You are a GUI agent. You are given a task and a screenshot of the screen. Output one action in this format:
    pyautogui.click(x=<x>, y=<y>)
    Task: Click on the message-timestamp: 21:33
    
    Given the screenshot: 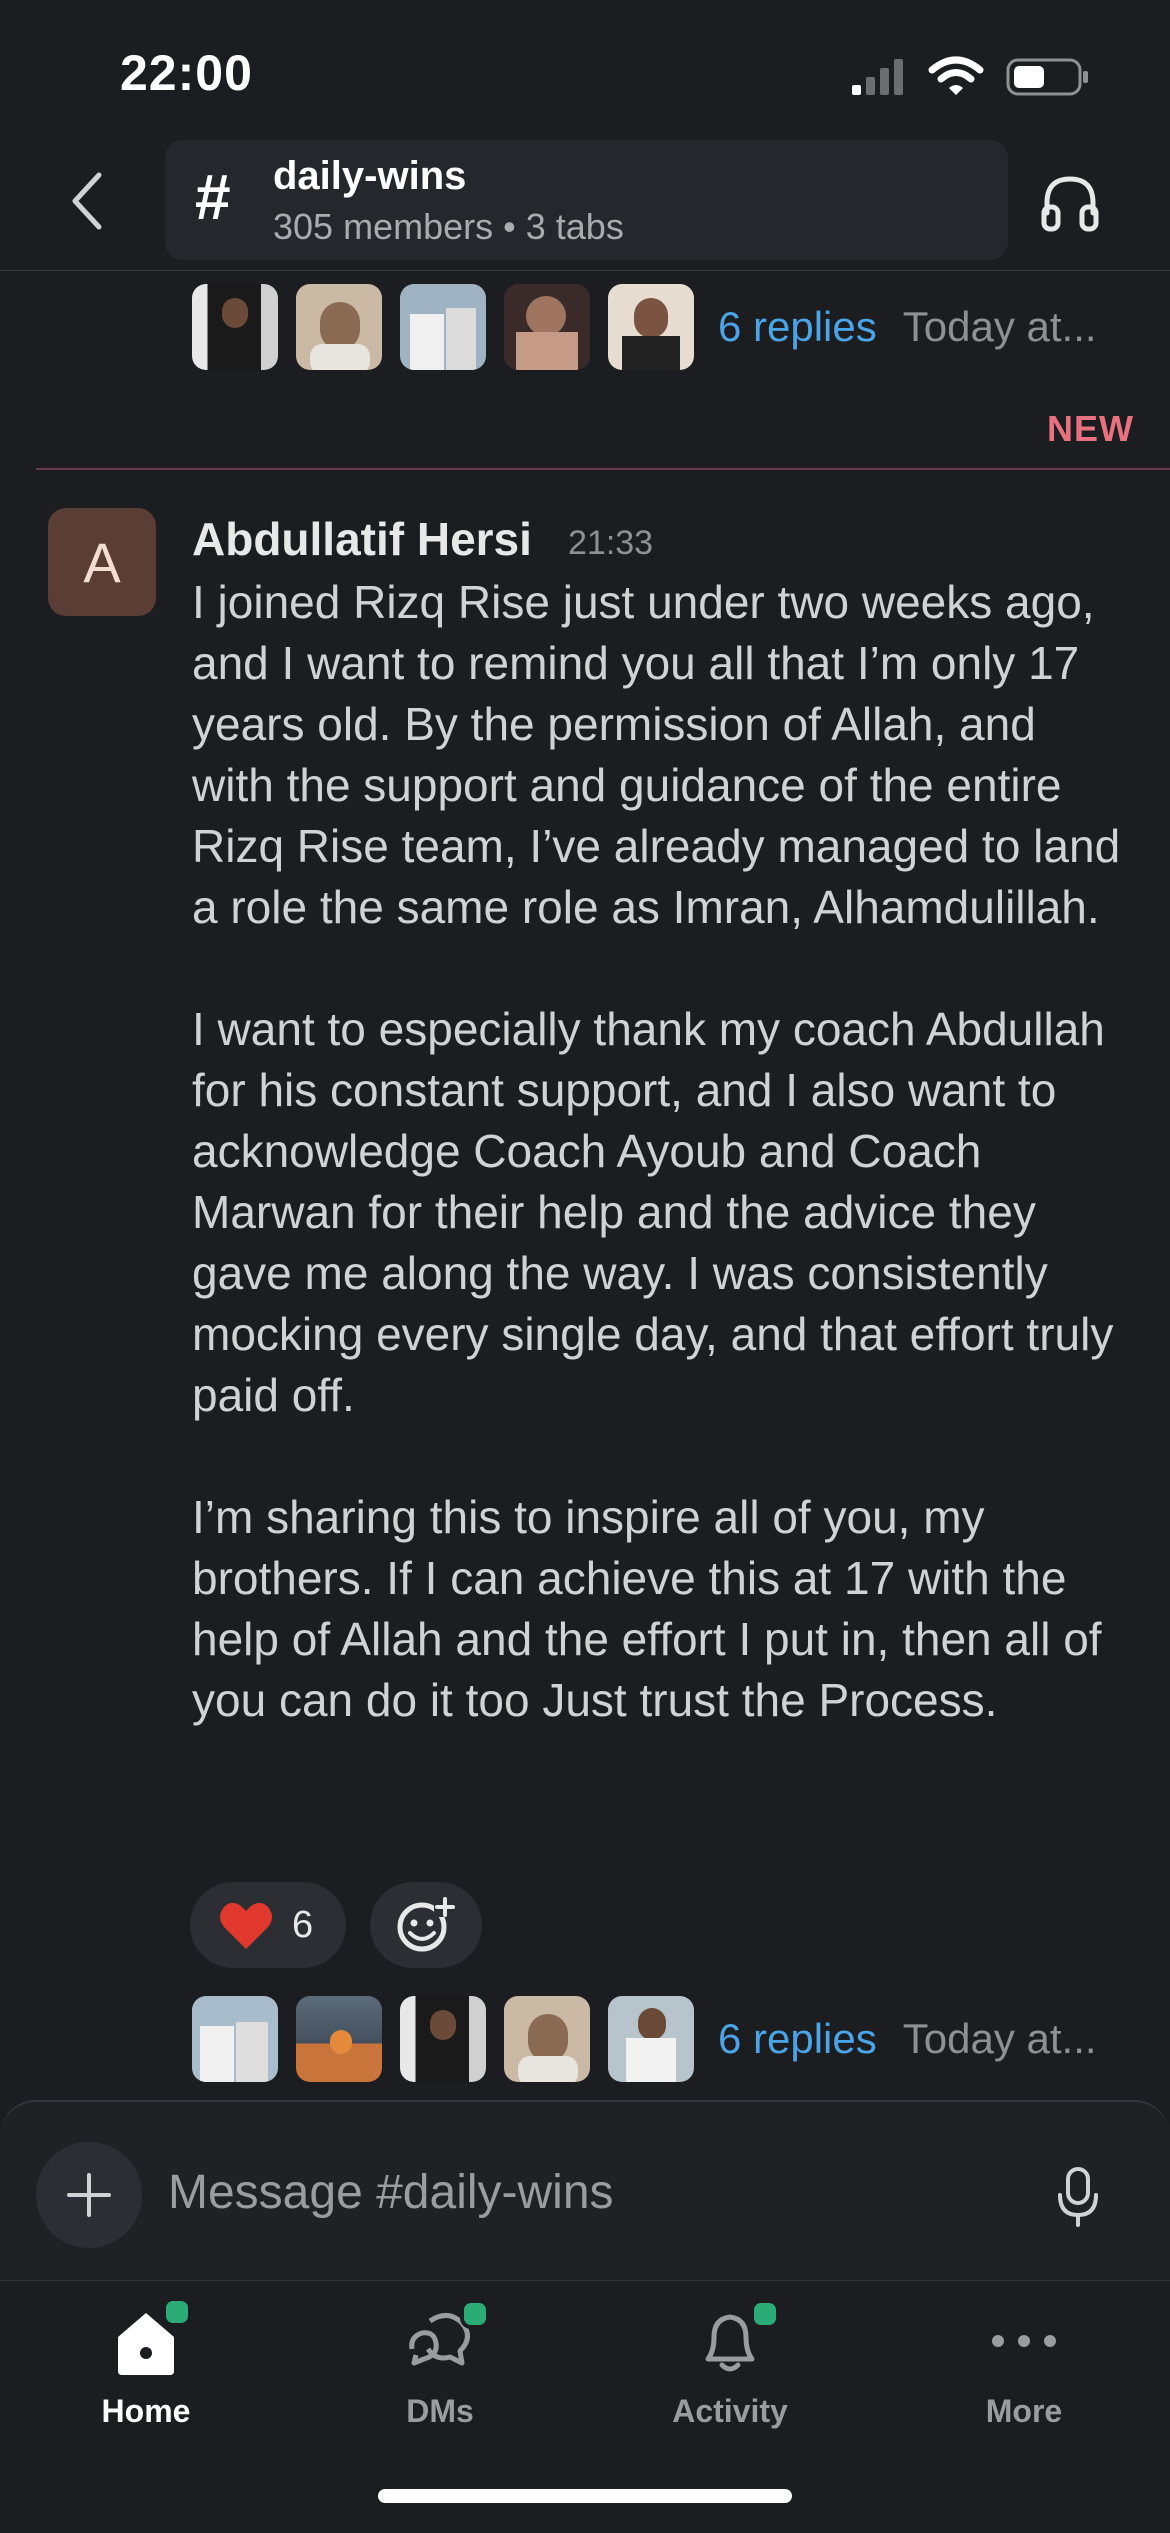 What is the action you would take?
    pyautogui.click(x=611, y=543)
    